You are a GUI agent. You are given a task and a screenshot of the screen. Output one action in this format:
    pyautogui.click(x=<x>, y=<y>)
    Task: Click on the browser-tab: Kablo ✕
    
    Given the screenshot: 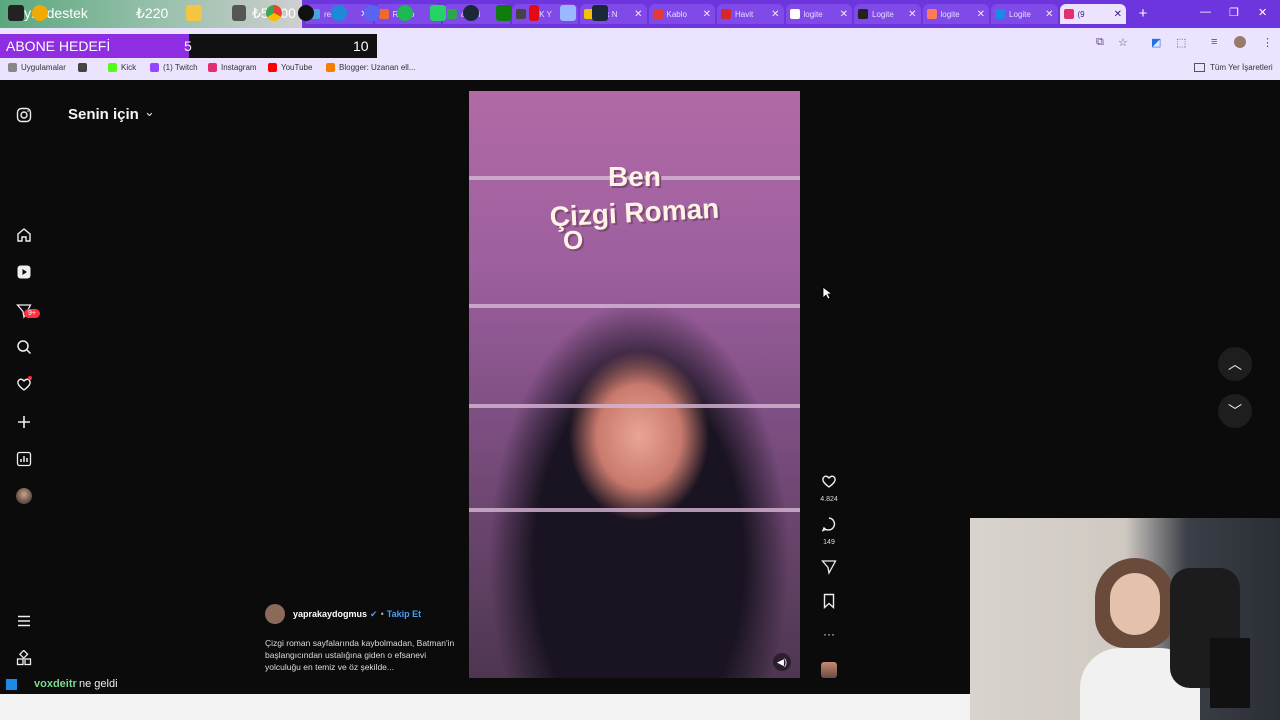 What is the action you would take?
    pyautogui.click(x=681, y=14)
    